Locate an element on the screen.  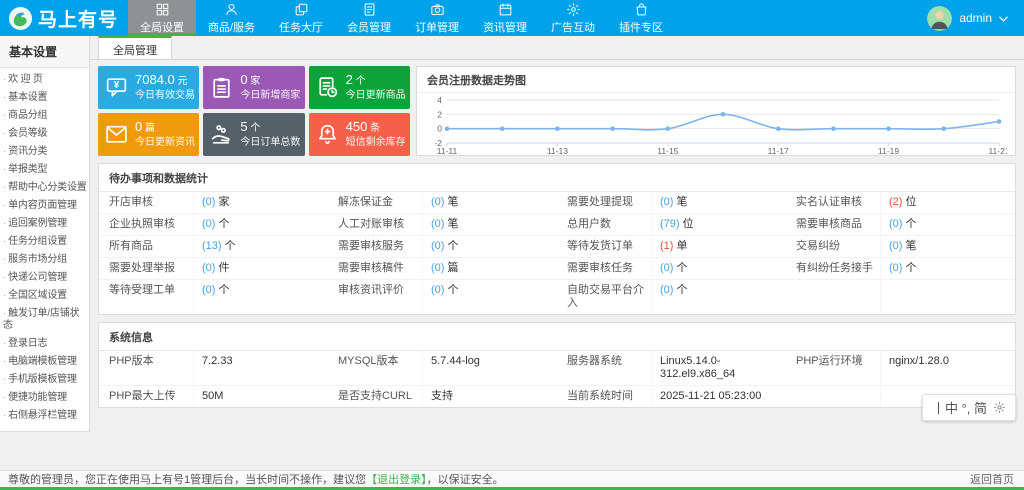
sysinfo-value: Linux5.14.0-312.el9.x86_64 is located at coordinates (698, 367).